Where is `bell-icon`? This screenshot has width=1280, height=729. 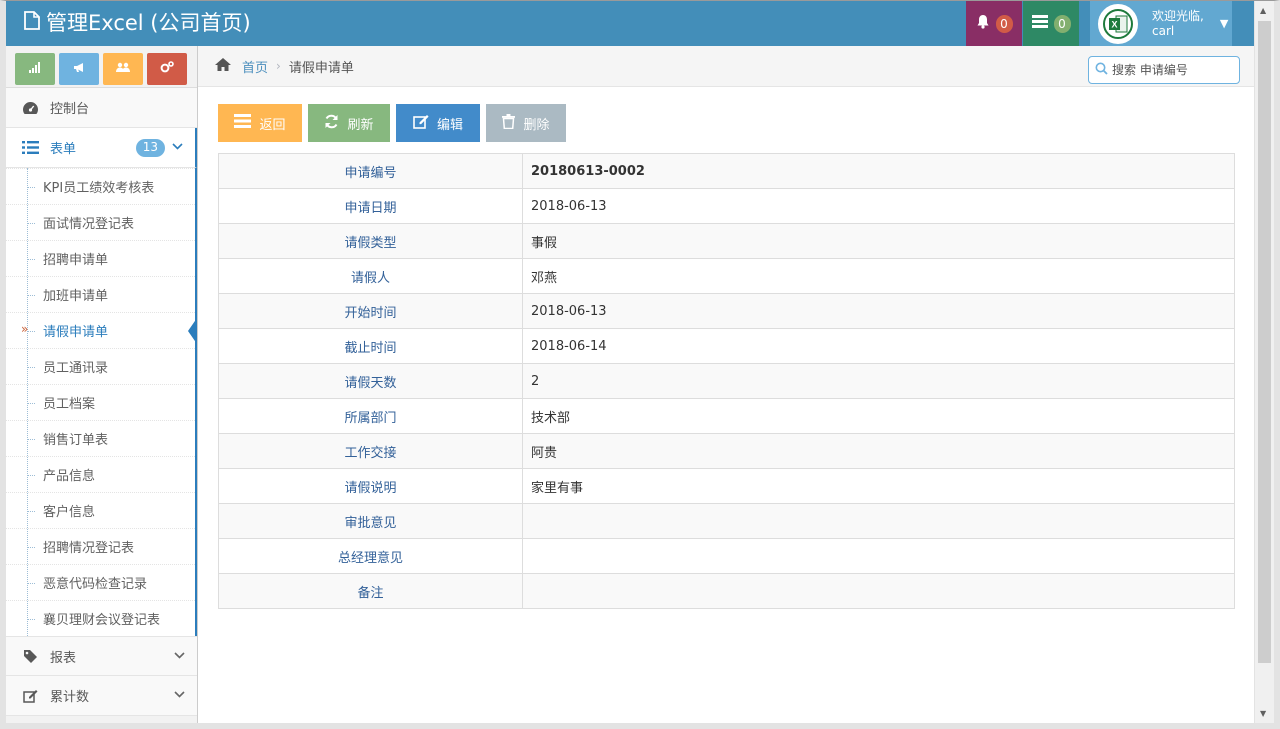 bell-icon is located at coordinates (983, 23).